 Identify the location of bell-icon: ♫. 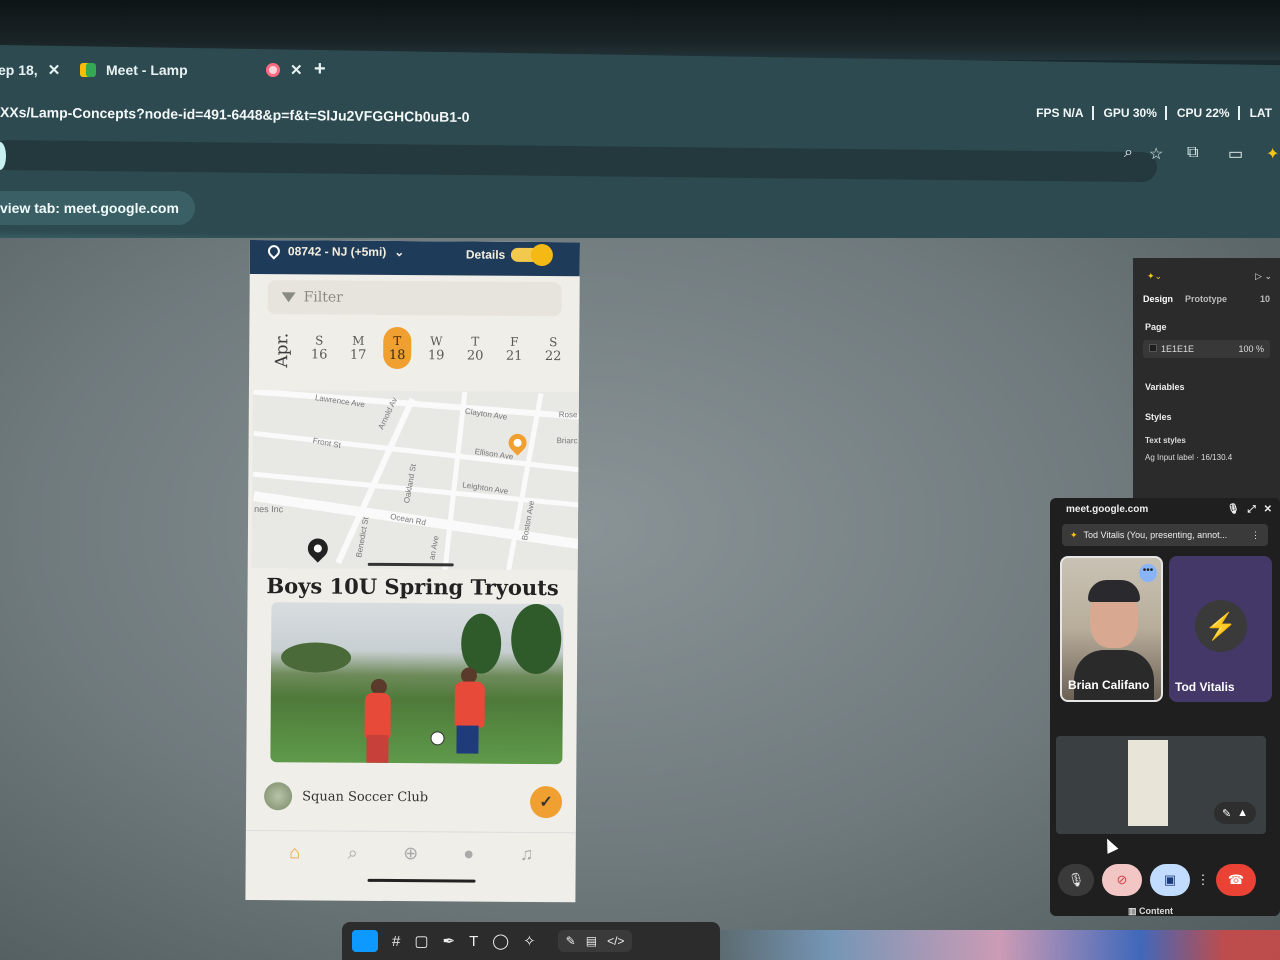
(527, 854).